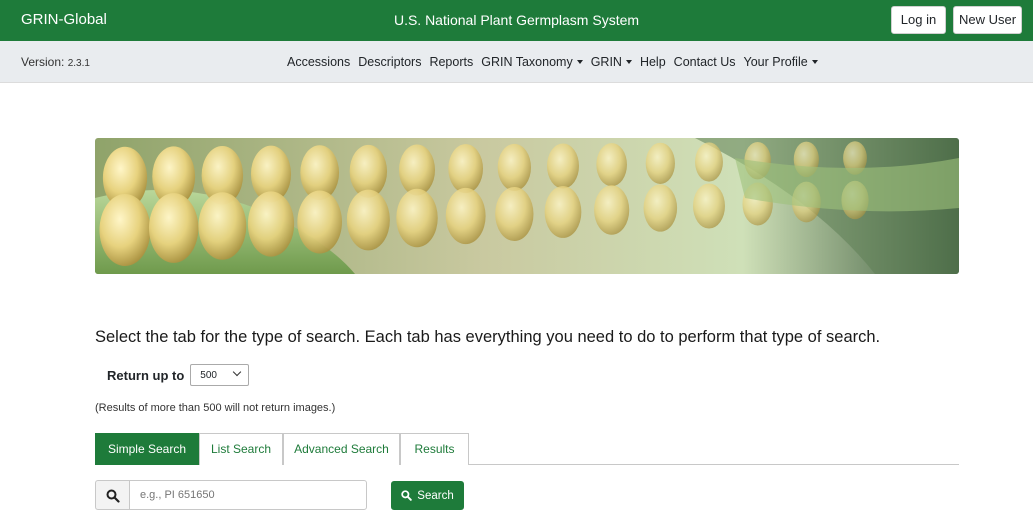  Describe the element at coordinates (434, 449) in the screenshot. I see `tab-results: Results` at that location.